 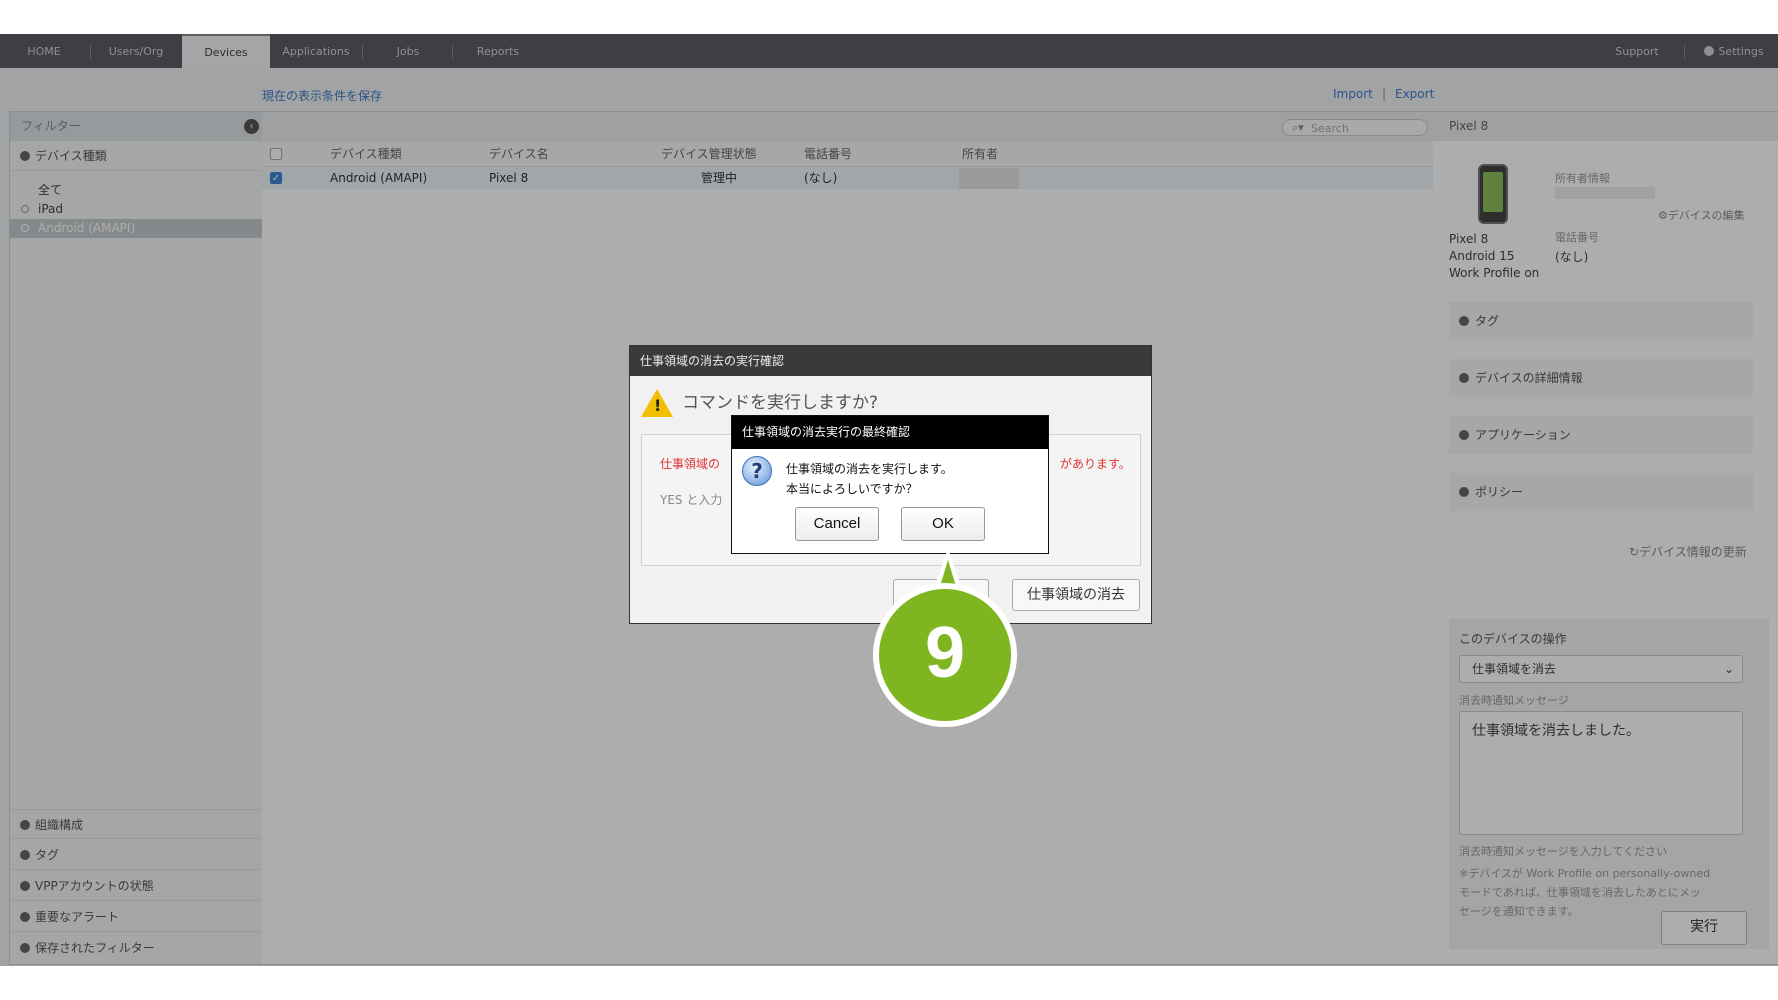 I want to click on confirm-dialog-title: 仕事領域の消去の実行確認, so click(x=890, y=361).